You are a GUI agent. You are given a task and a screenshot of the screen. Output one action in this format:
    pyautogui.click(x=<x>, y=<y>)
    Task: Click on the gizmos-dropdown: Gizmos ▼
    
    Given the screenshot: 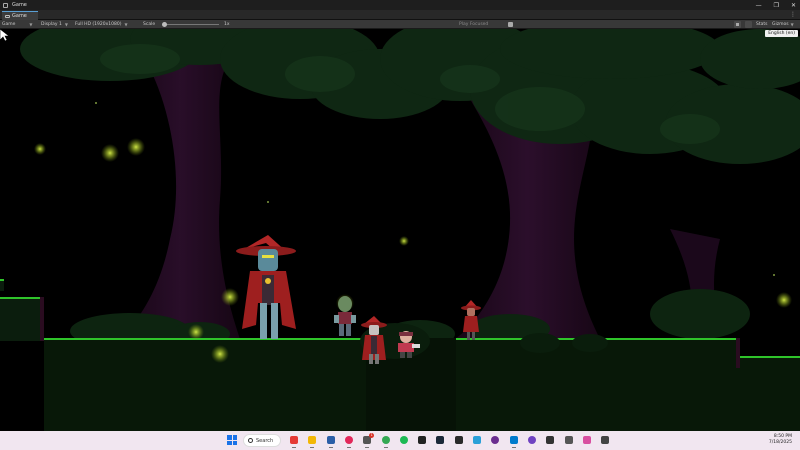 What is the action you would take?
    pyautogui.click(x=783, y=24)
    